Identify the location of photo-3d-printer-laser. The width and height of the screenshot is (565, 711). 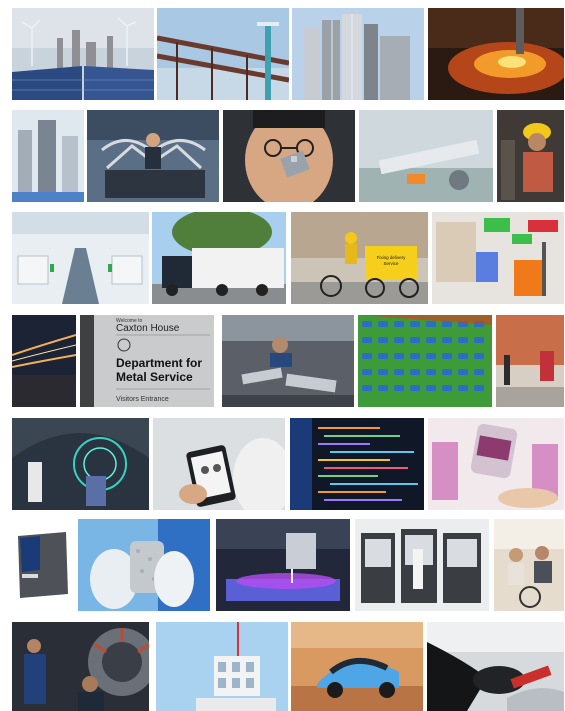
(283, 565).